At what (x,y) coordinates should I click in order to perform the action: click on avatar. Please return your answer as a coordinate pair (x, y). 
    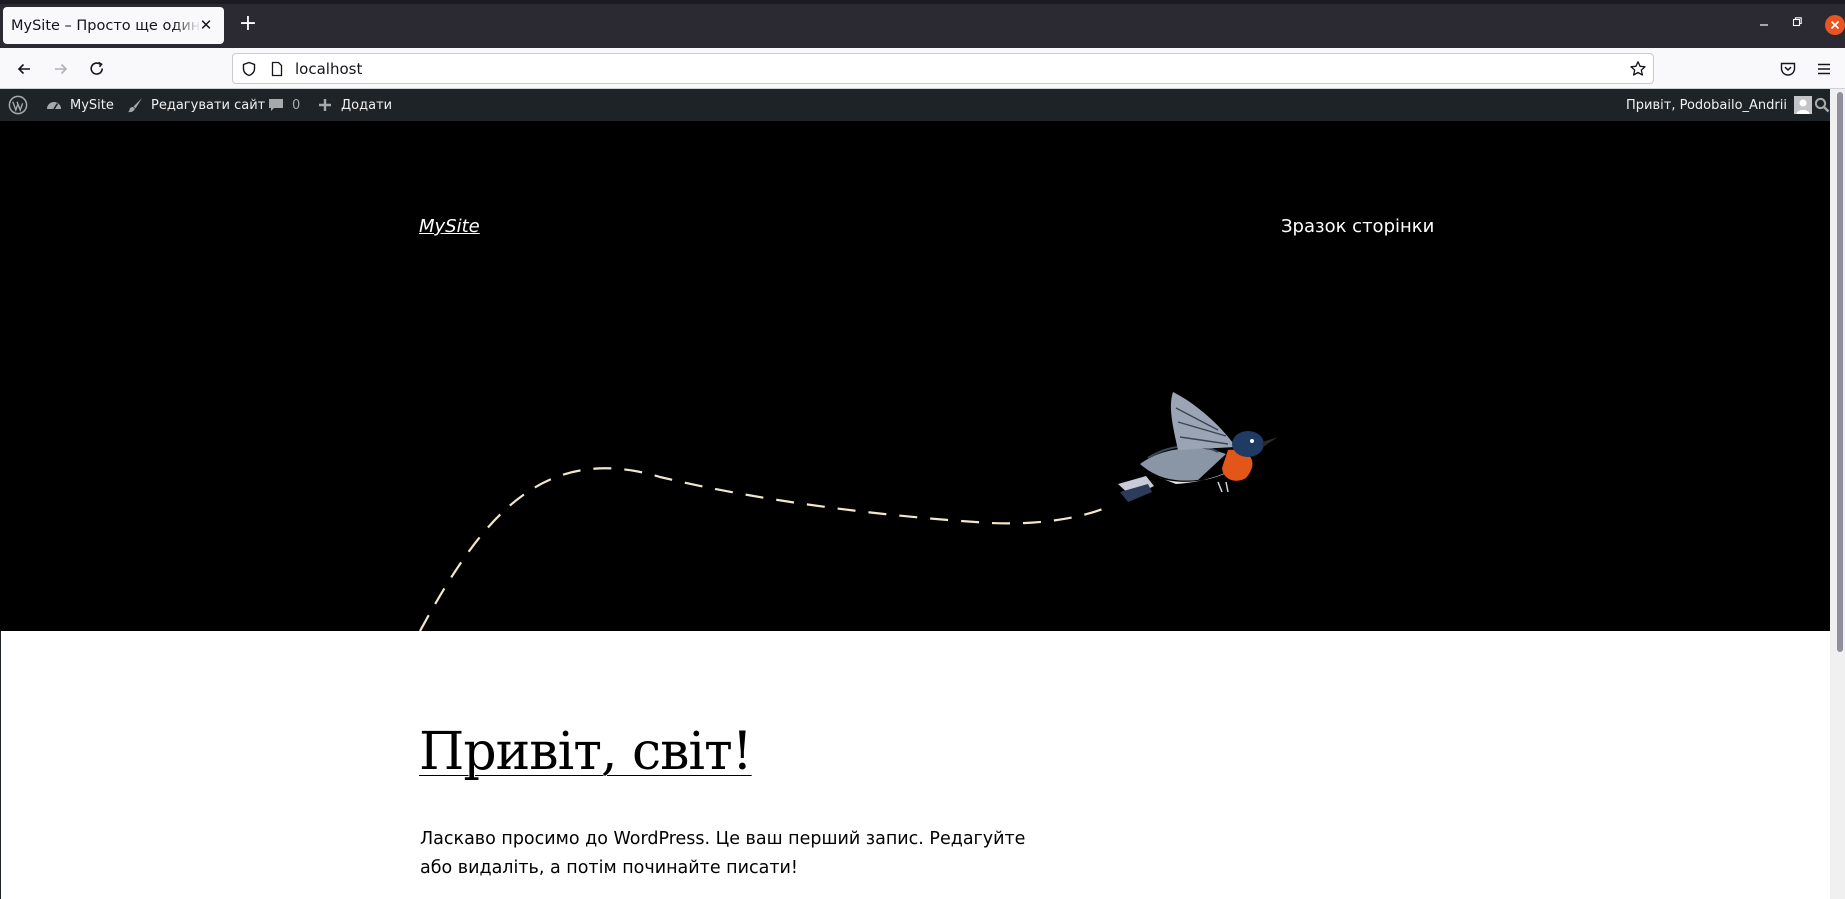
    Looking at the image, I should click on (1803, 105).